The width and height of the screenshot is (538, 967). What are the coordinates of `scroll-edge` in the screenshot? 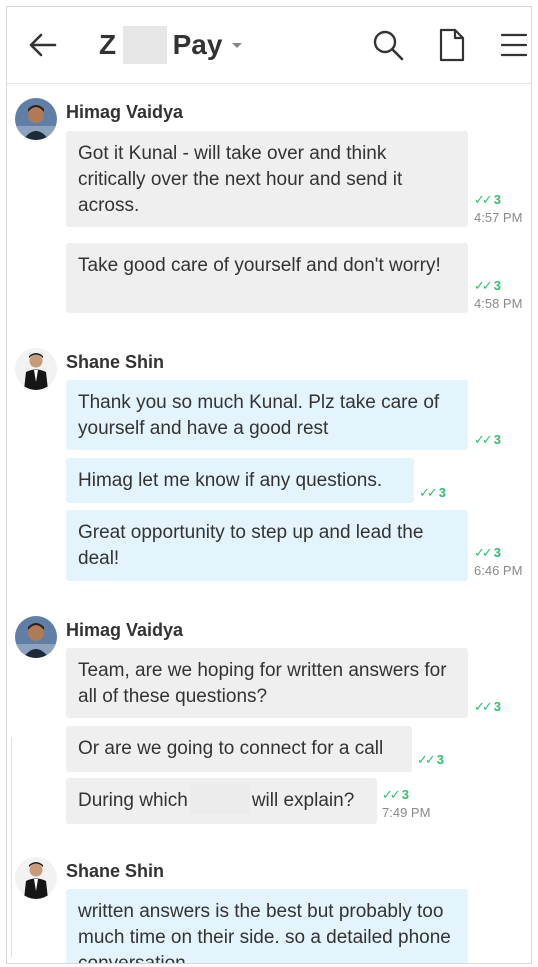 It's located at (9, 847).